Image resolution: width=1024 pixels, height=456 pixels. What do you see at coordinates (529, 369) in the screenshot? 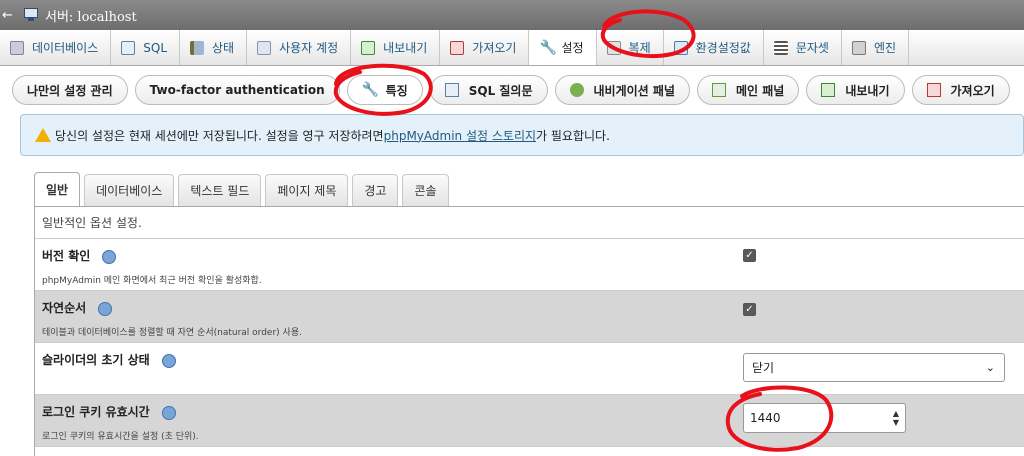
I see `setting-row-slider-state: 슬라이더의 초기 상태 닫기 ⌄` at bounding box center [529, 369].